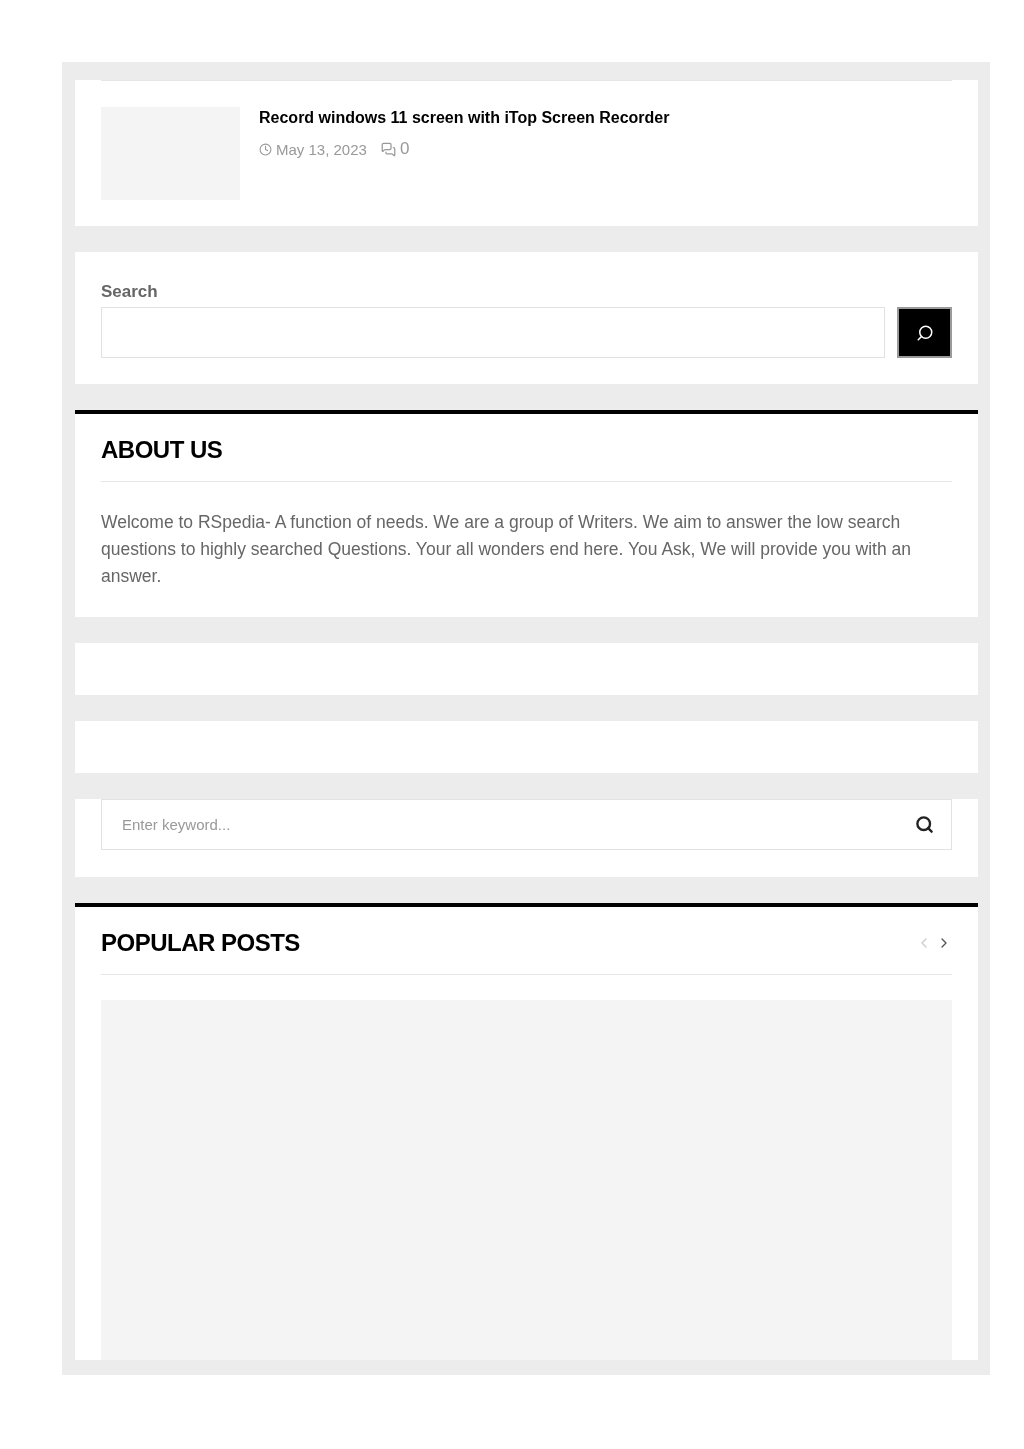  Describe the element at coordinates (404, 149) in the screenshot. I see `comment-count: 0` at that location.